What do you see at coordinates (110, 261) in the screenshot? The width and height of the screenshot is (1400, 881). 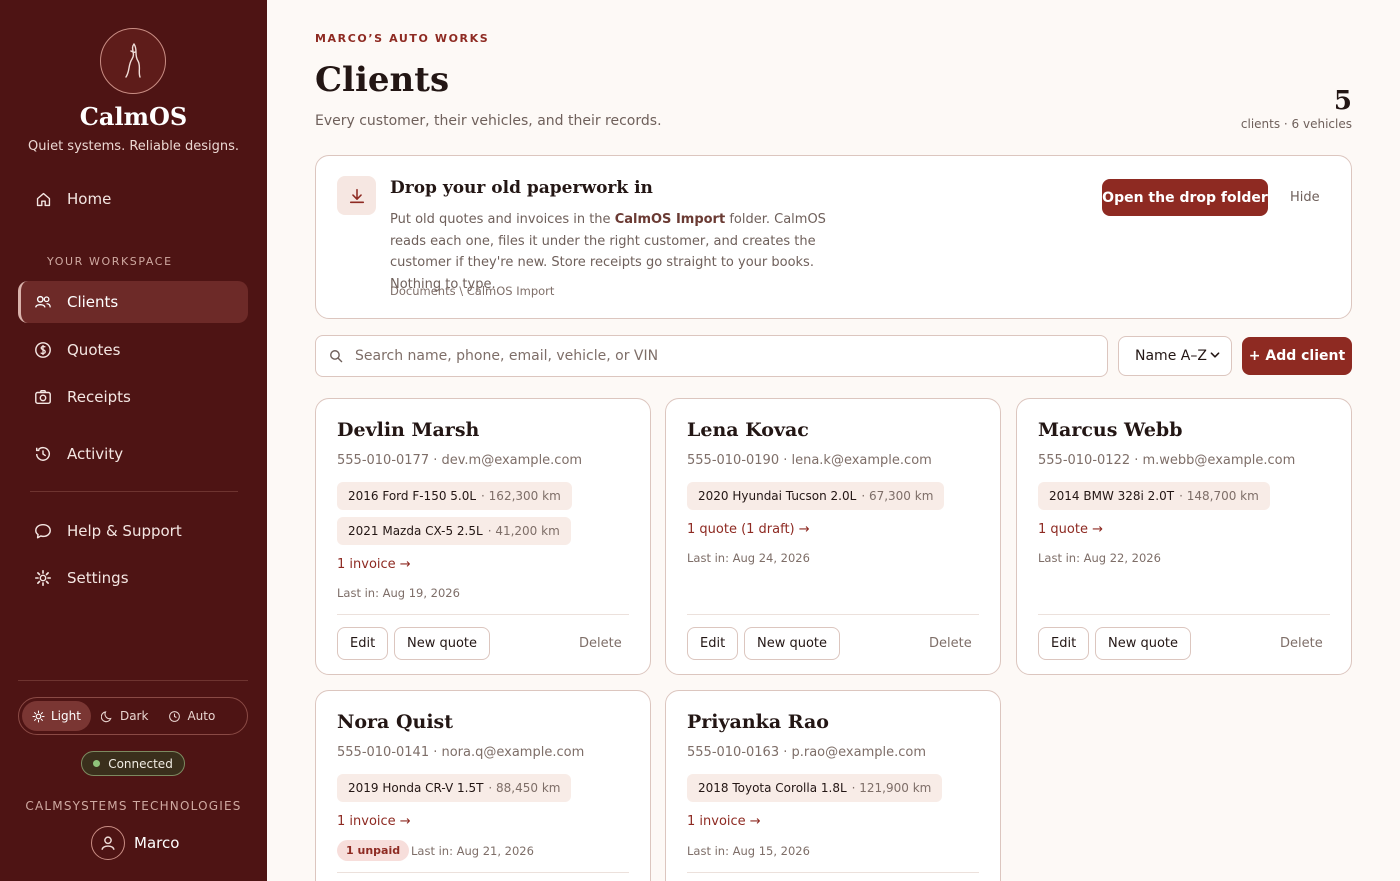 I see `workspace-section-label: YOUR WORKSPACE` at bounding box center [110, 261].